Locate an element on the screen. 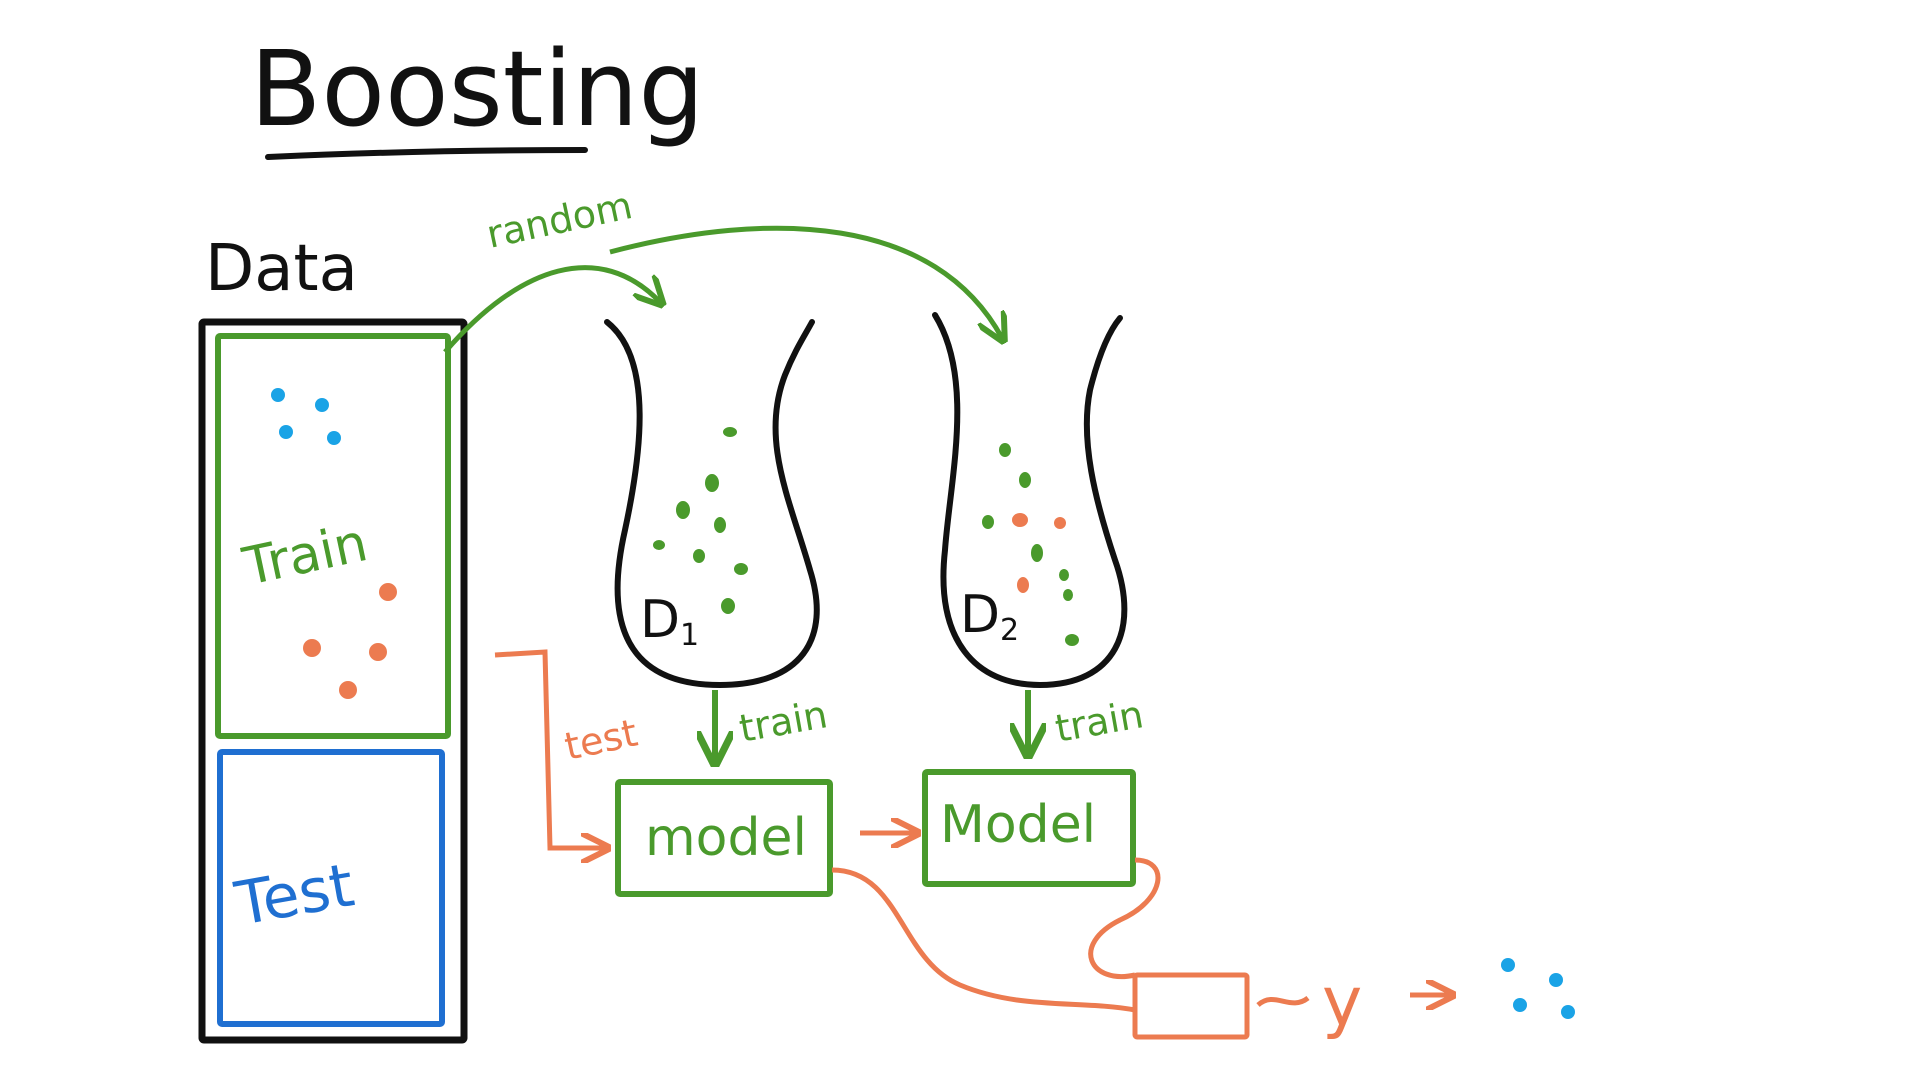  page-title: Boosting is located at coordinates (477, 89).